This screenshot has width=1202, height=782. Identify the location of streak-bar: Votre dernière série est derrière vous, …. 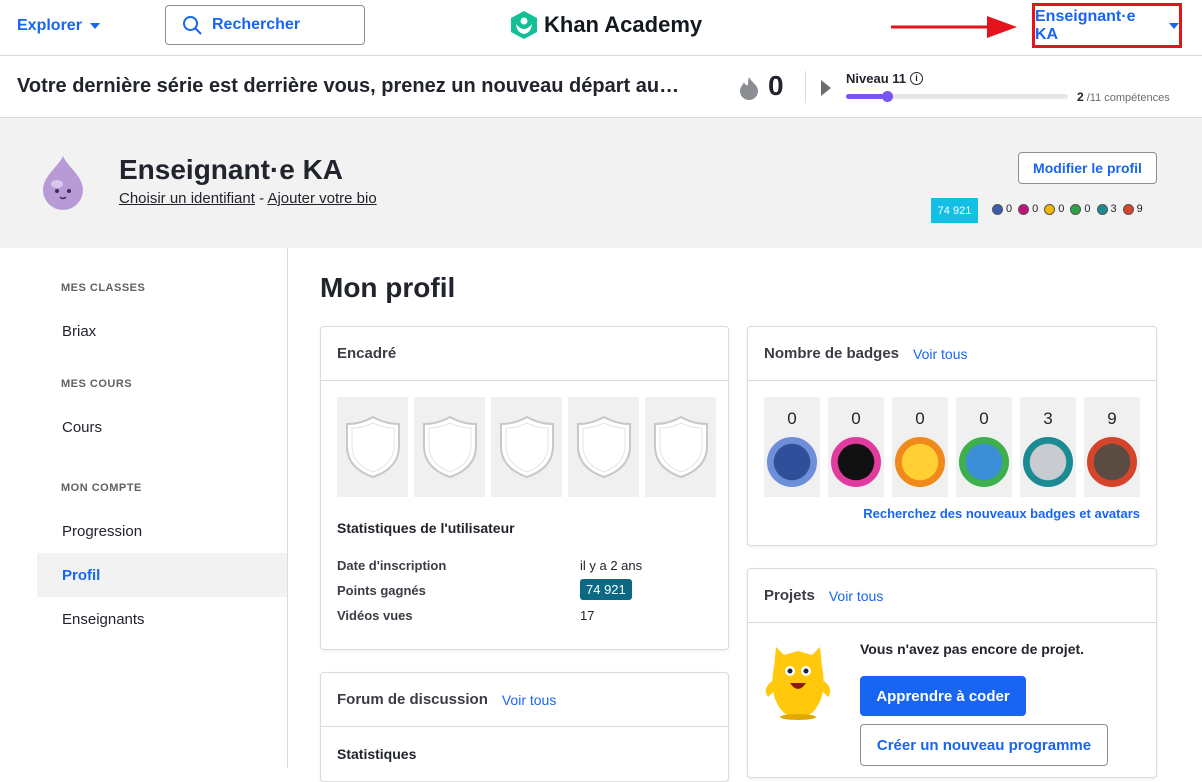
(601, 87).